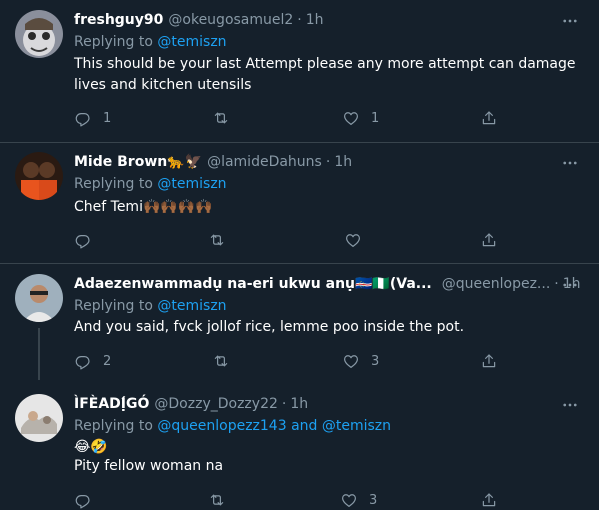  What do you see at coordinates (294, 240) in the screenshot?
I see `tweet-actions` at bounding box center [294, 240].